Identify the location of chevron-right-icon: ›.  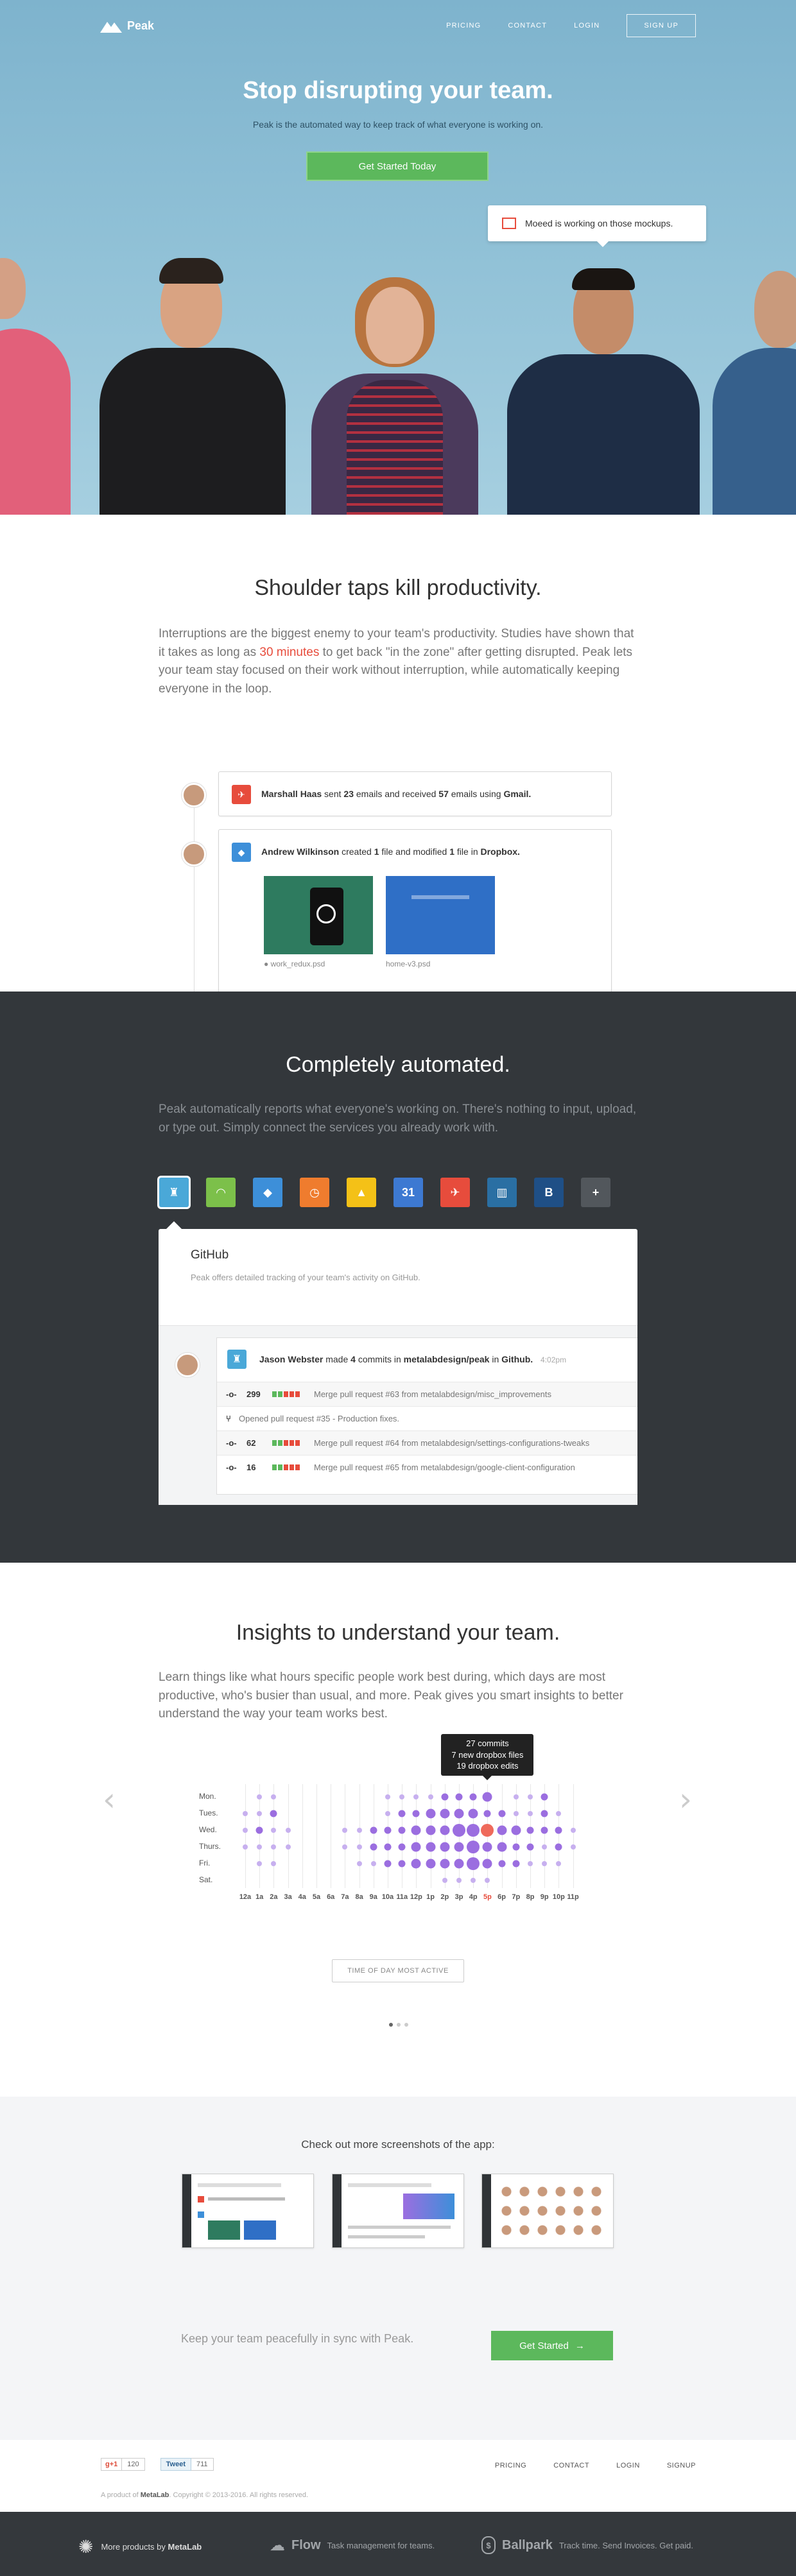
(685, 1799).